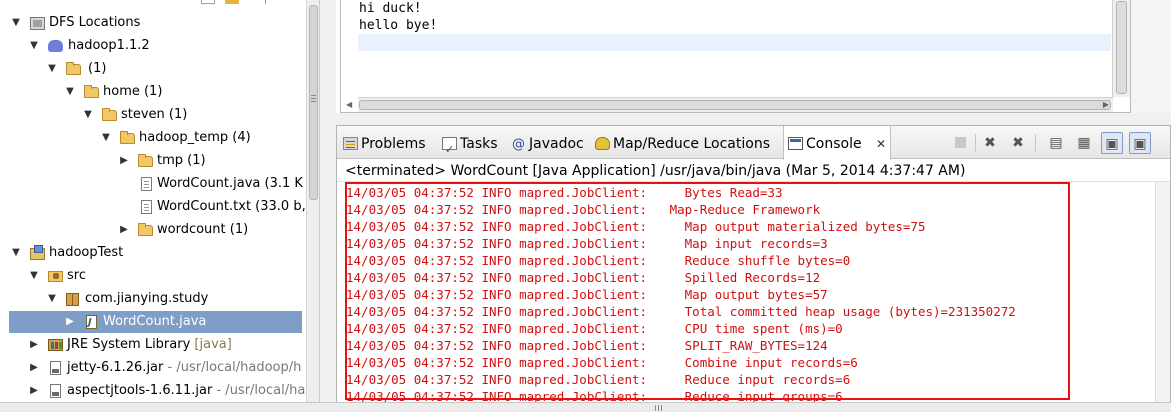 The height and width of the screenshot is (412, 1171). I want to click on library-name: JRE System Library, so click(129, 344).